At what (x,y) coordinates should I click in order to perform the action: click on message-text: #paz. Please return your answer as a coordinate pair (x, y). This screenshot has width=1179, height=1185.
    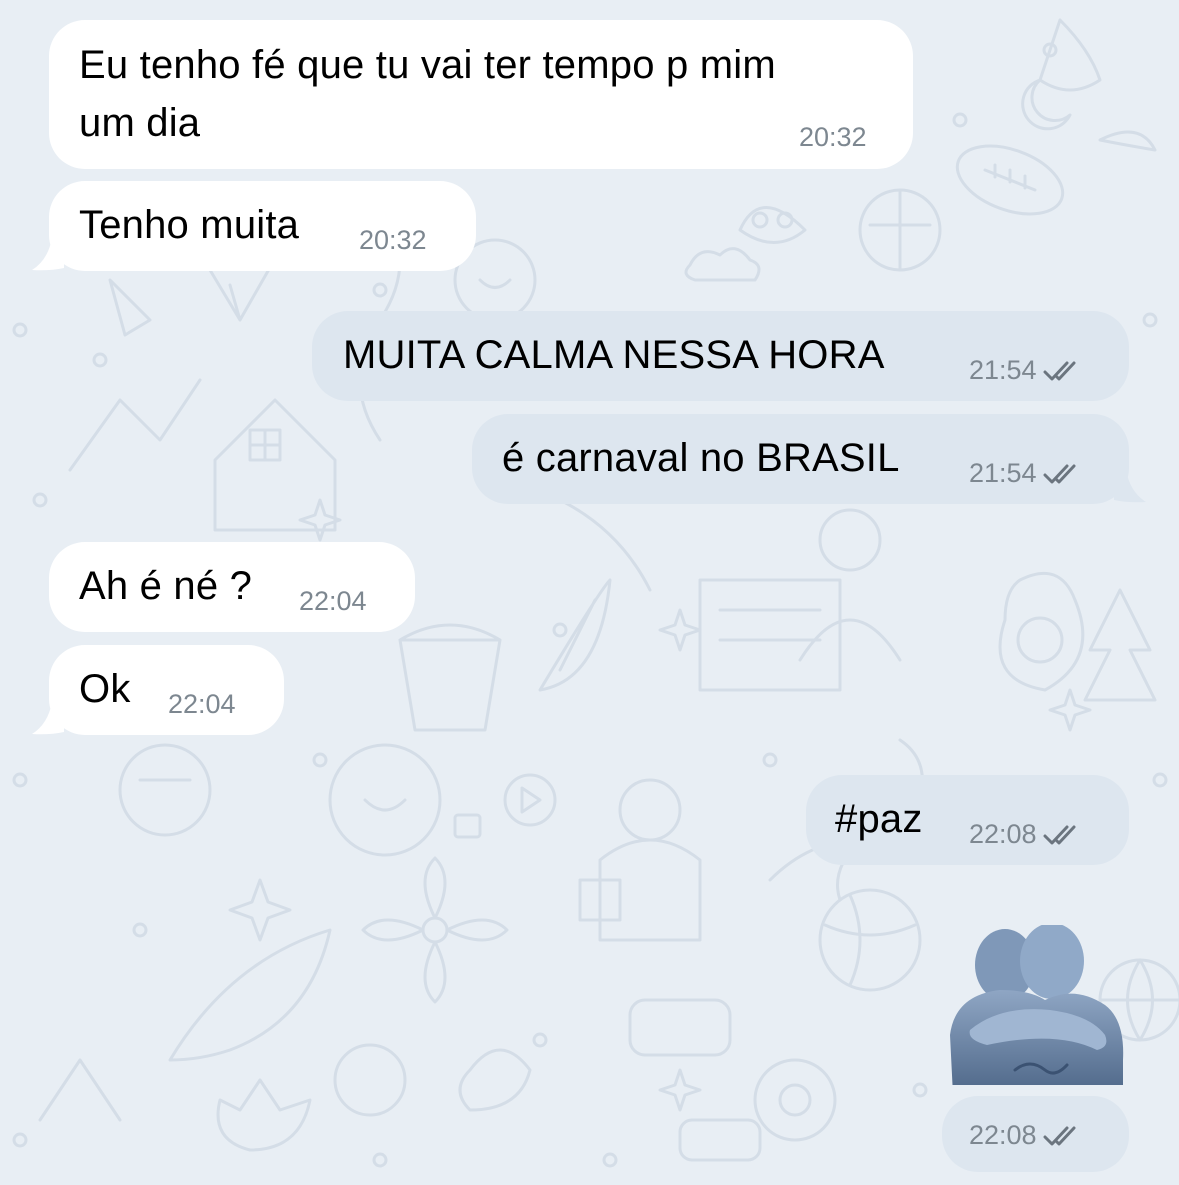
    Looking at the image, I should click on (879, 819).